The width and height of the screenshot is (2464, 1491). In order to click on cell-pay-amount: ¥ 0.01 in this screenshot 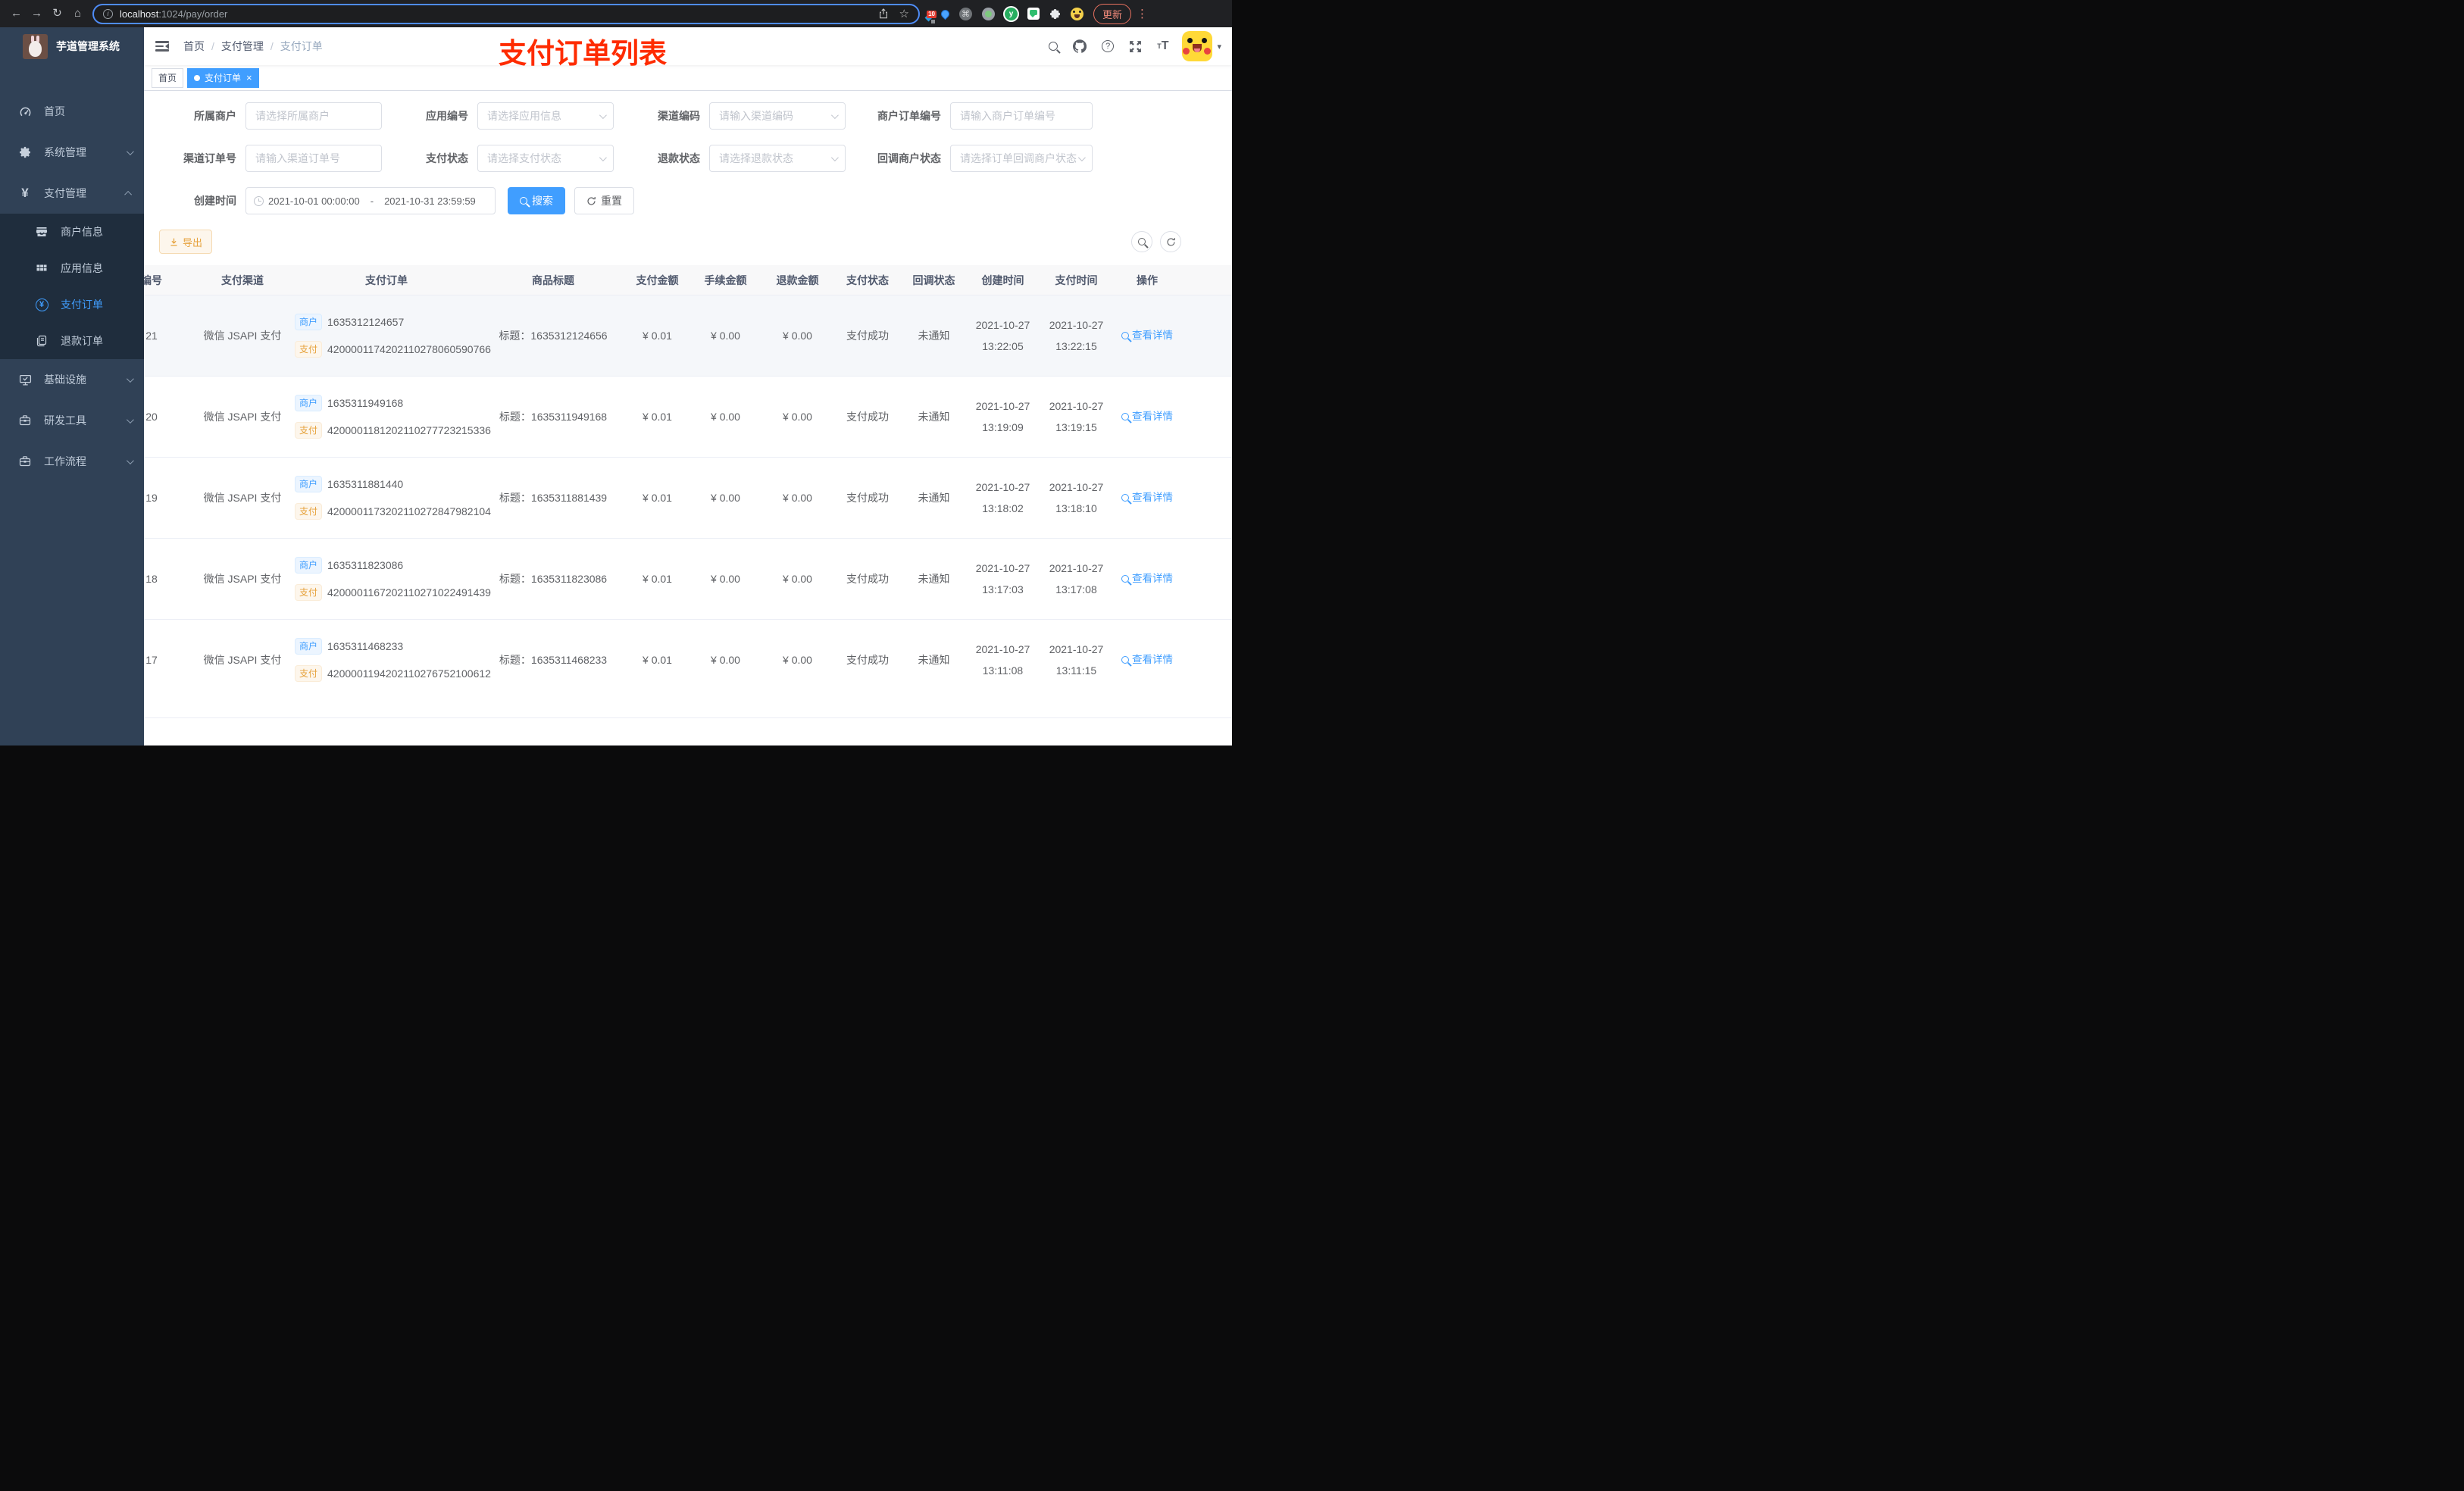, I will do `click(657, 497)`.